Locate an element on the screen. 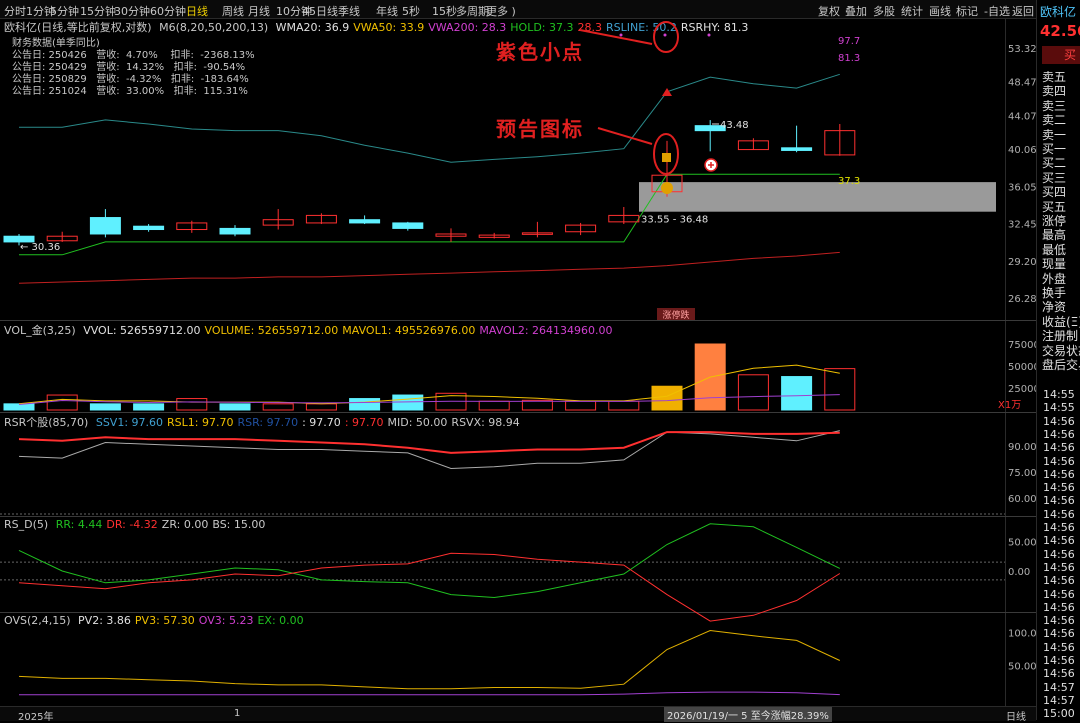 The width and height of the screenshot is (1080, 723). stock-price: 42.56 is located at coordinates (1060, 31).